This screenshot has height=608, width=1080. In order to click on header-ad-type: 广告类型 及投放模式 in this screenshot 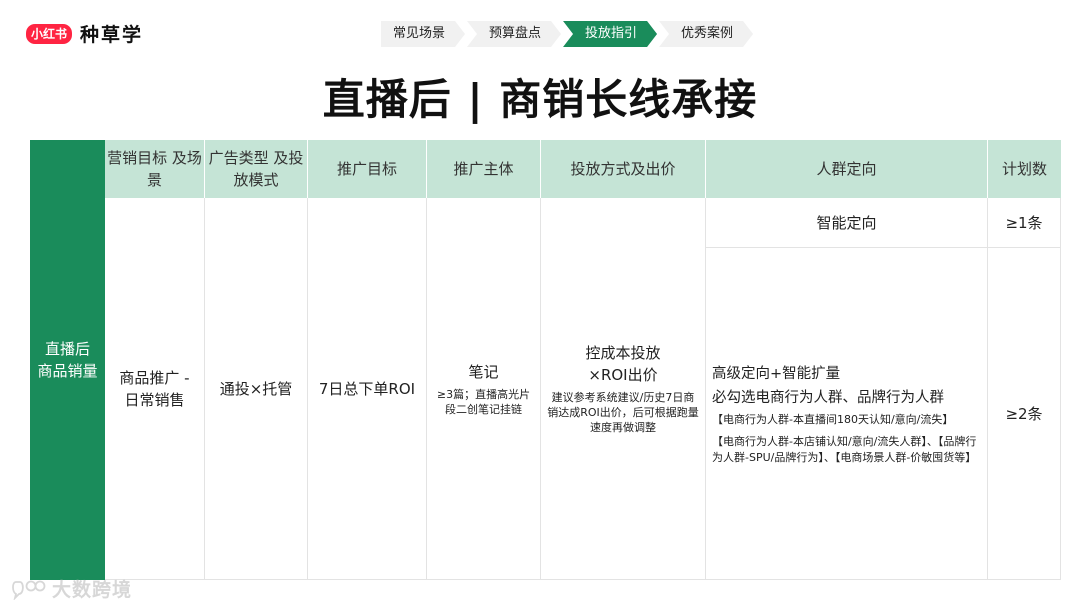, I will do `click(256, 169)`.